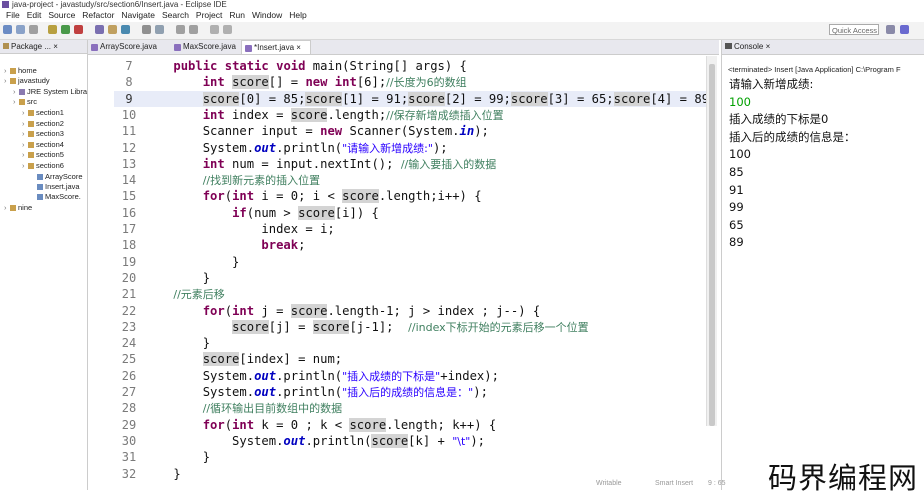 This screenshot has height=497, width=924. Describe the element at coordinates (227, 29) in the screenshot. I see `forward-icon` at that location.